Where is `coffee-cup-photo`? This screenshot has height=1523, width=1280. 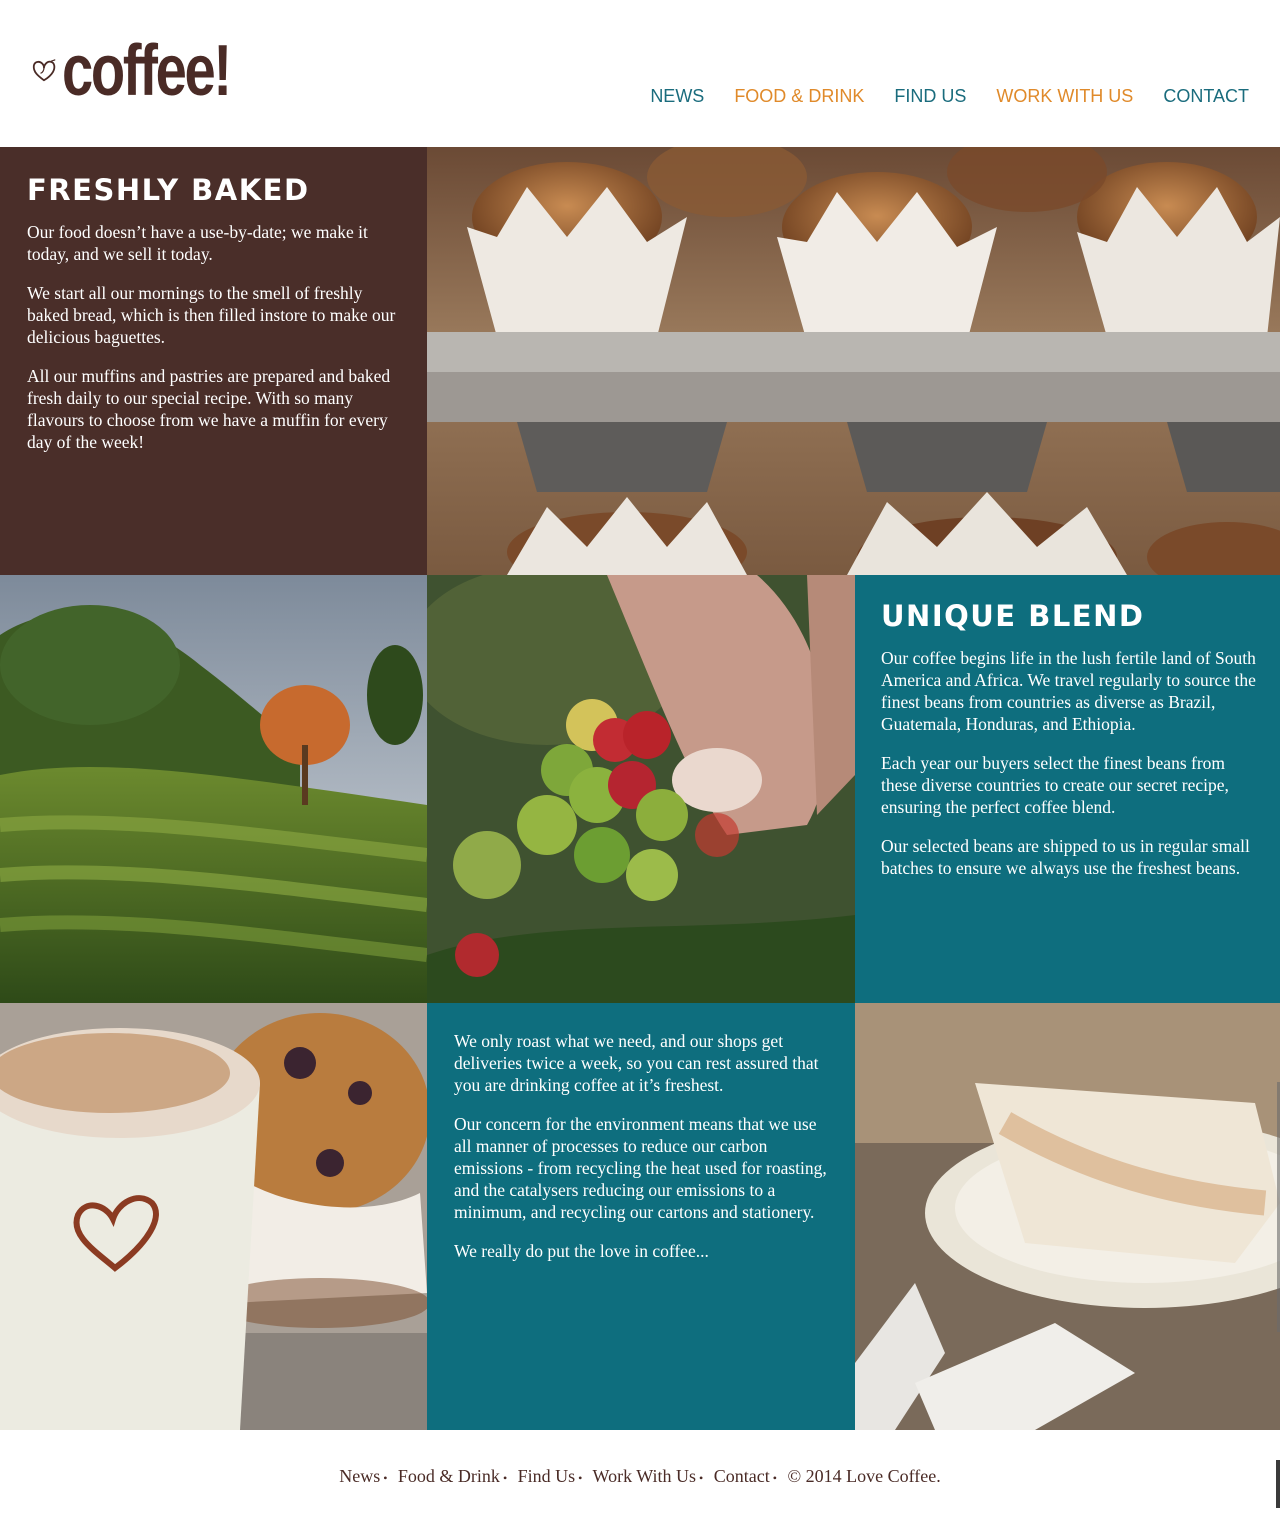
coffee-cup-photo is located at coordinates (213, 1216).